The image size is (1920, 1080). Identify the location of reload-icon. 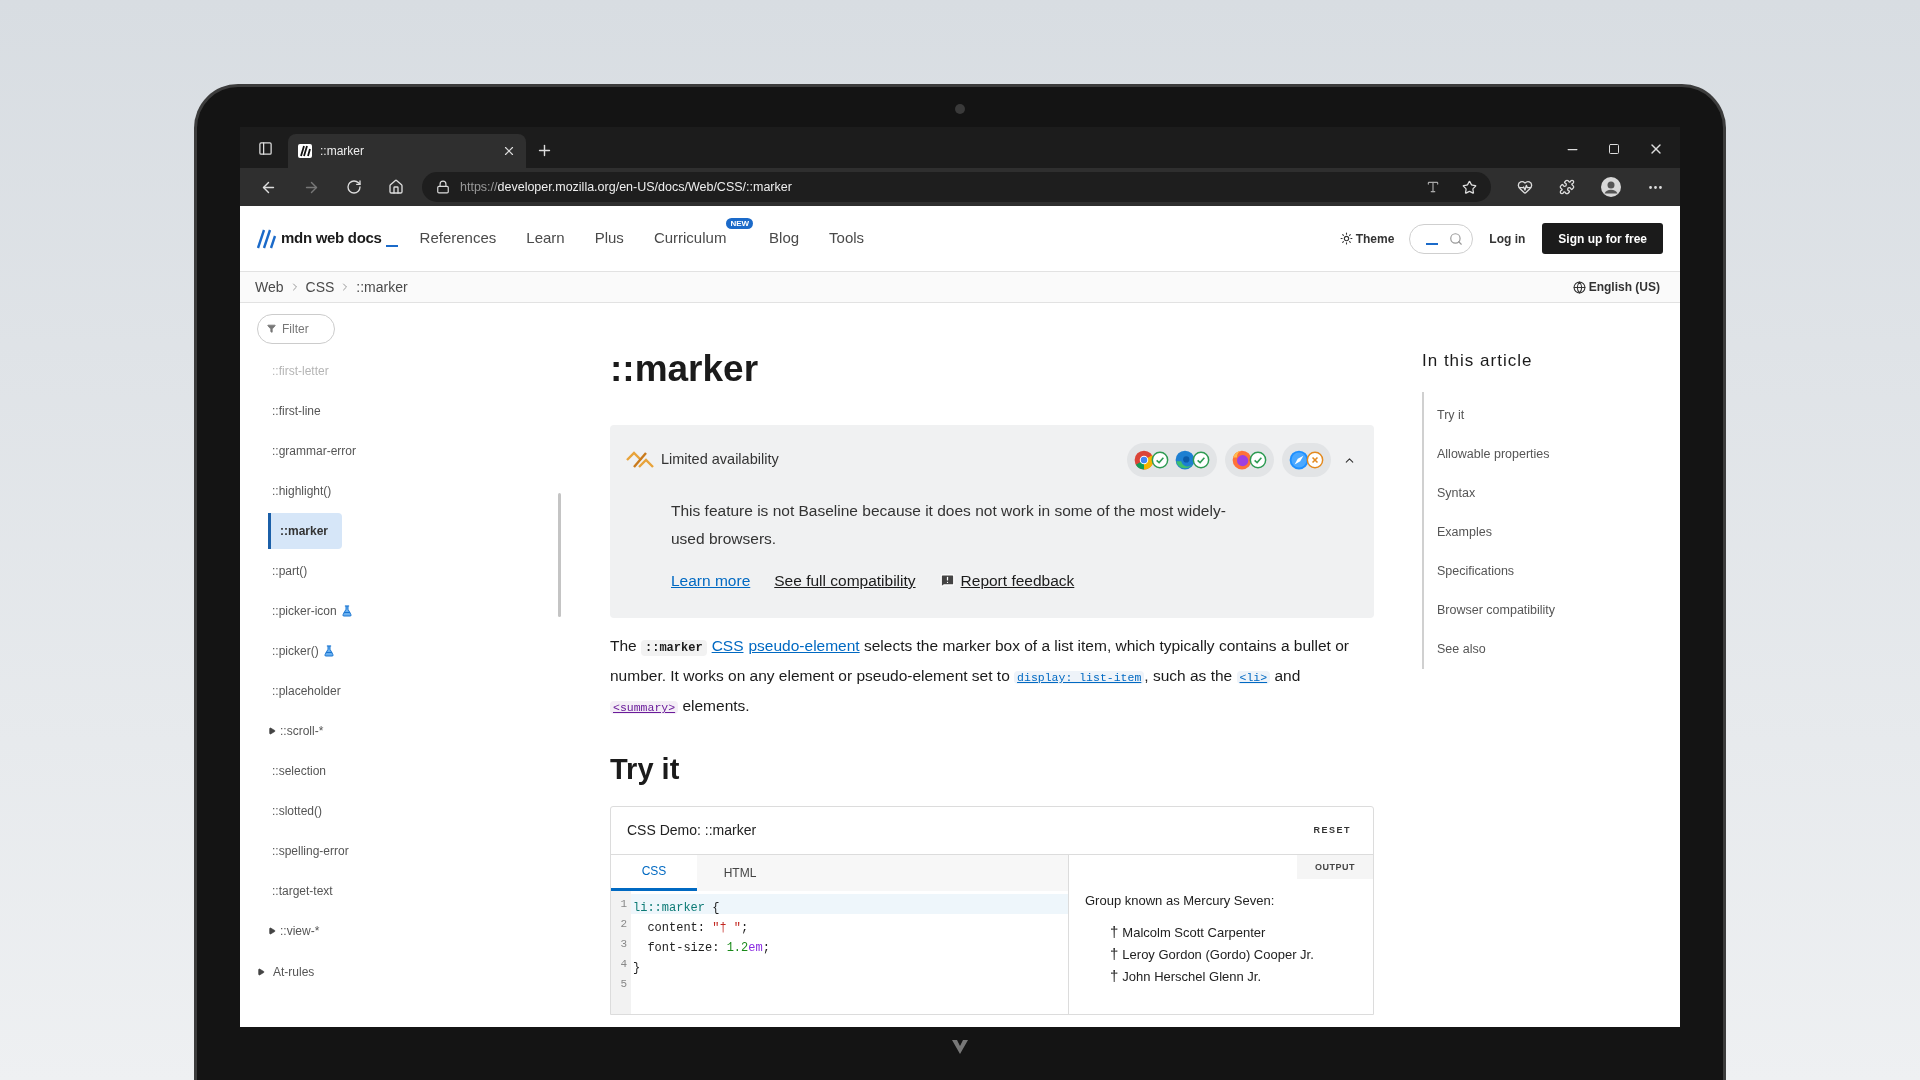
(354, 187).